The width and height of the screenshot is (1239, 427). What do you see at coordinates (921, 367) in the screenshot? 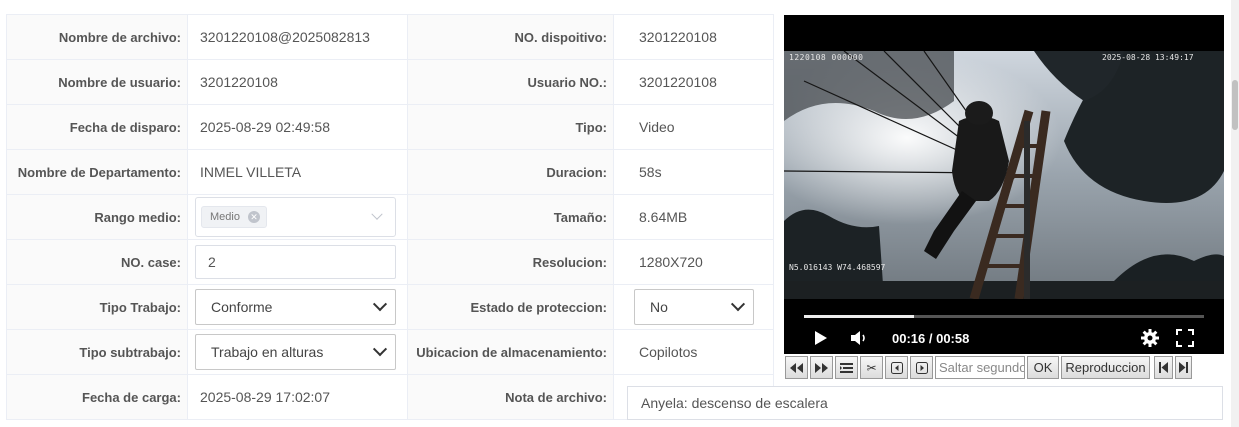
I see `frame-forward-icon` at bounding box center [921, 367].